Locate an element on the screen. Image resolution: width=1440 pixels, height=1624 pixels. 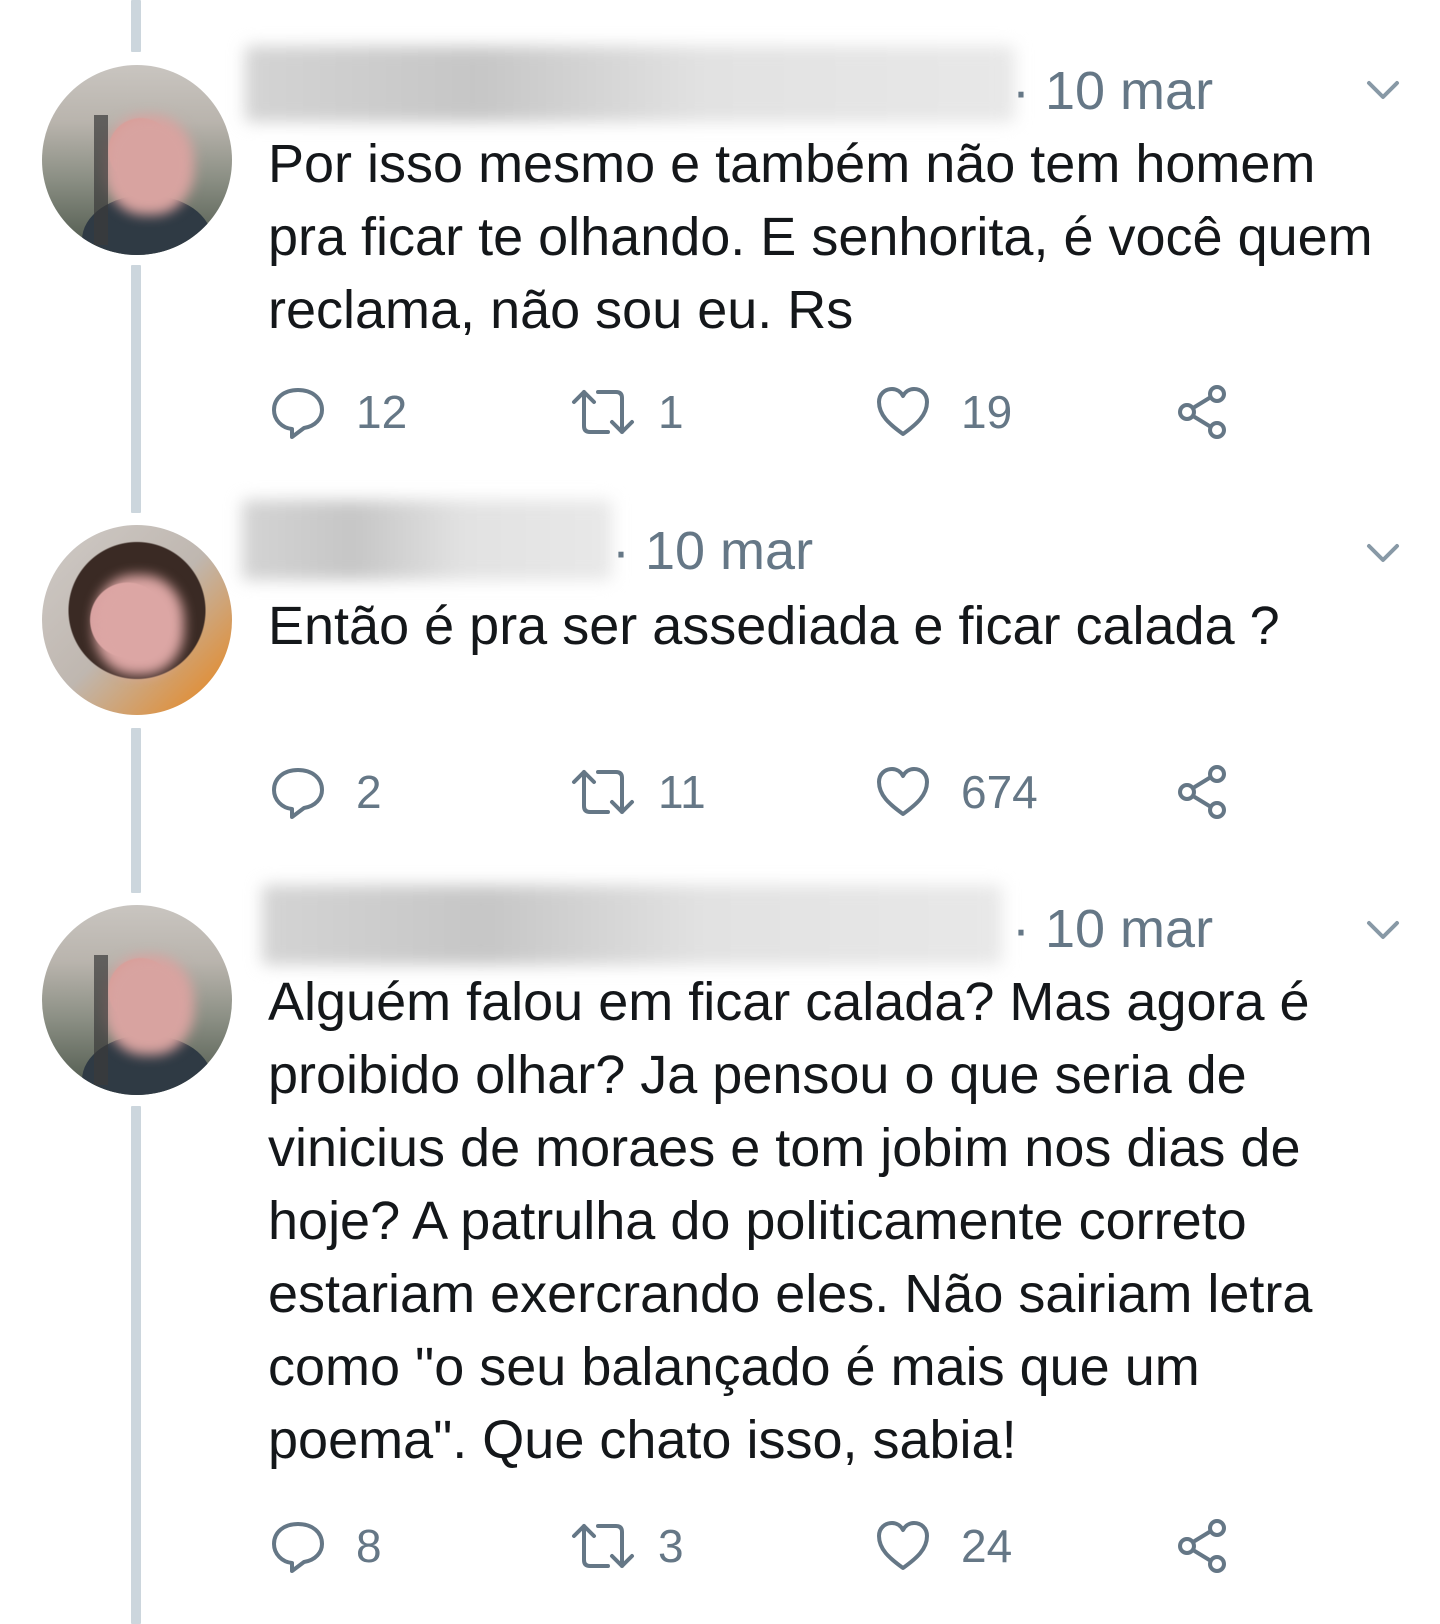
retweet-button: 11 is located at coordinates (638, 792).